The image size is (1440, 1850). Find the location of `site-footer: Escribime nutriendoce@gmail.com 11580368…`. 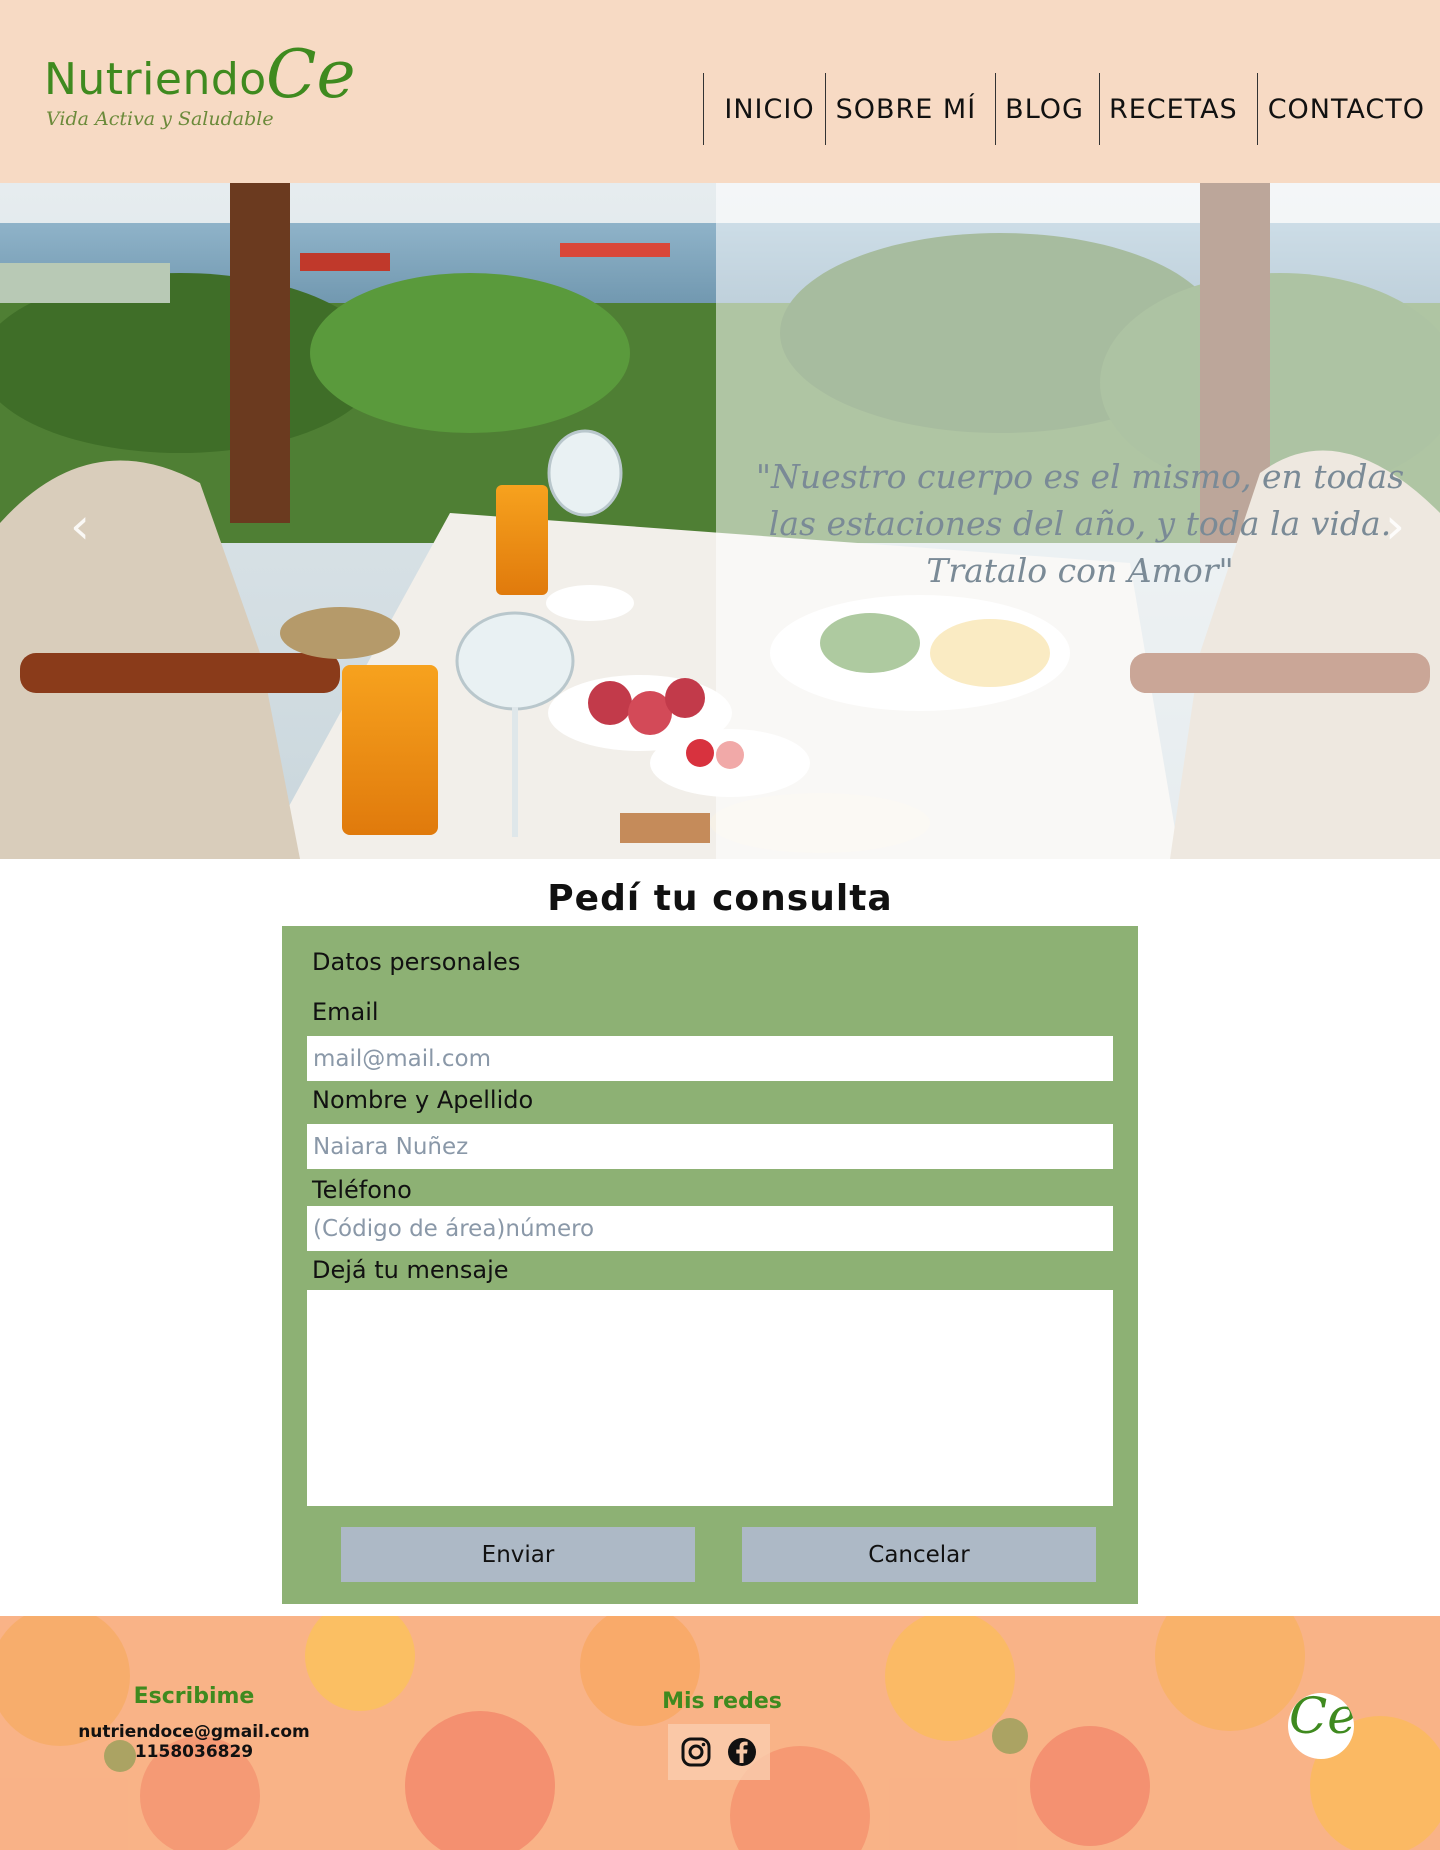

site-footer: Escribime nutriendoce@gmail.com 11580368… is located at coordinates (720, 1733).